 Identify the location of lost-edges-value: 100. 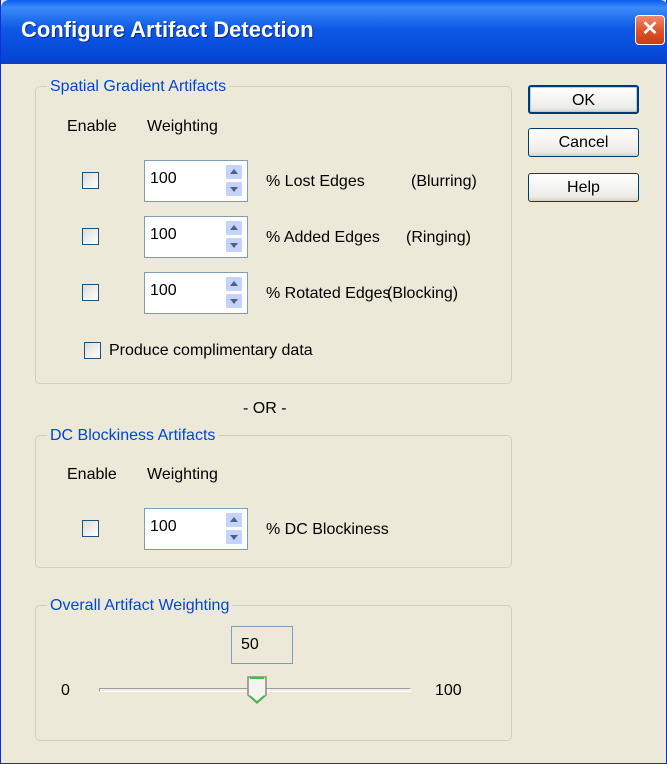
(163, 179).